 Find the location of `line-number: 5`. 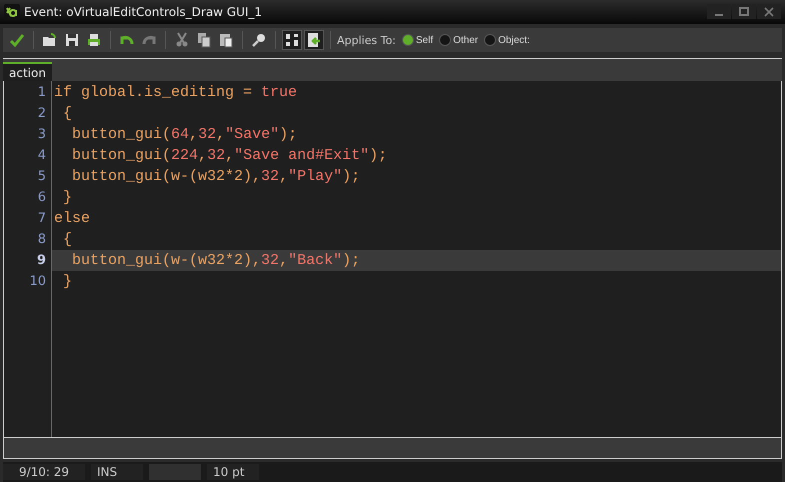

line-number: 5 is located at coordinates (41, 177).